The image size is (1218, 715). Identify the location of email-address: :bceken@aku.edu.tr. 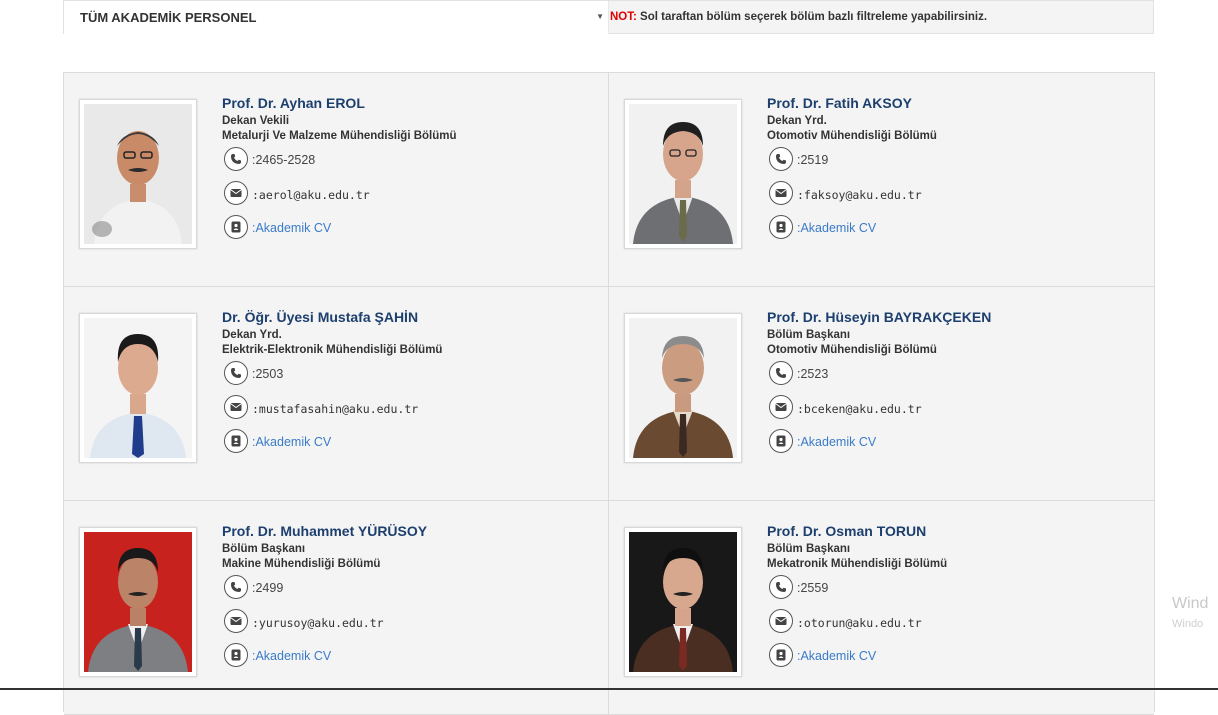
(859, 409).